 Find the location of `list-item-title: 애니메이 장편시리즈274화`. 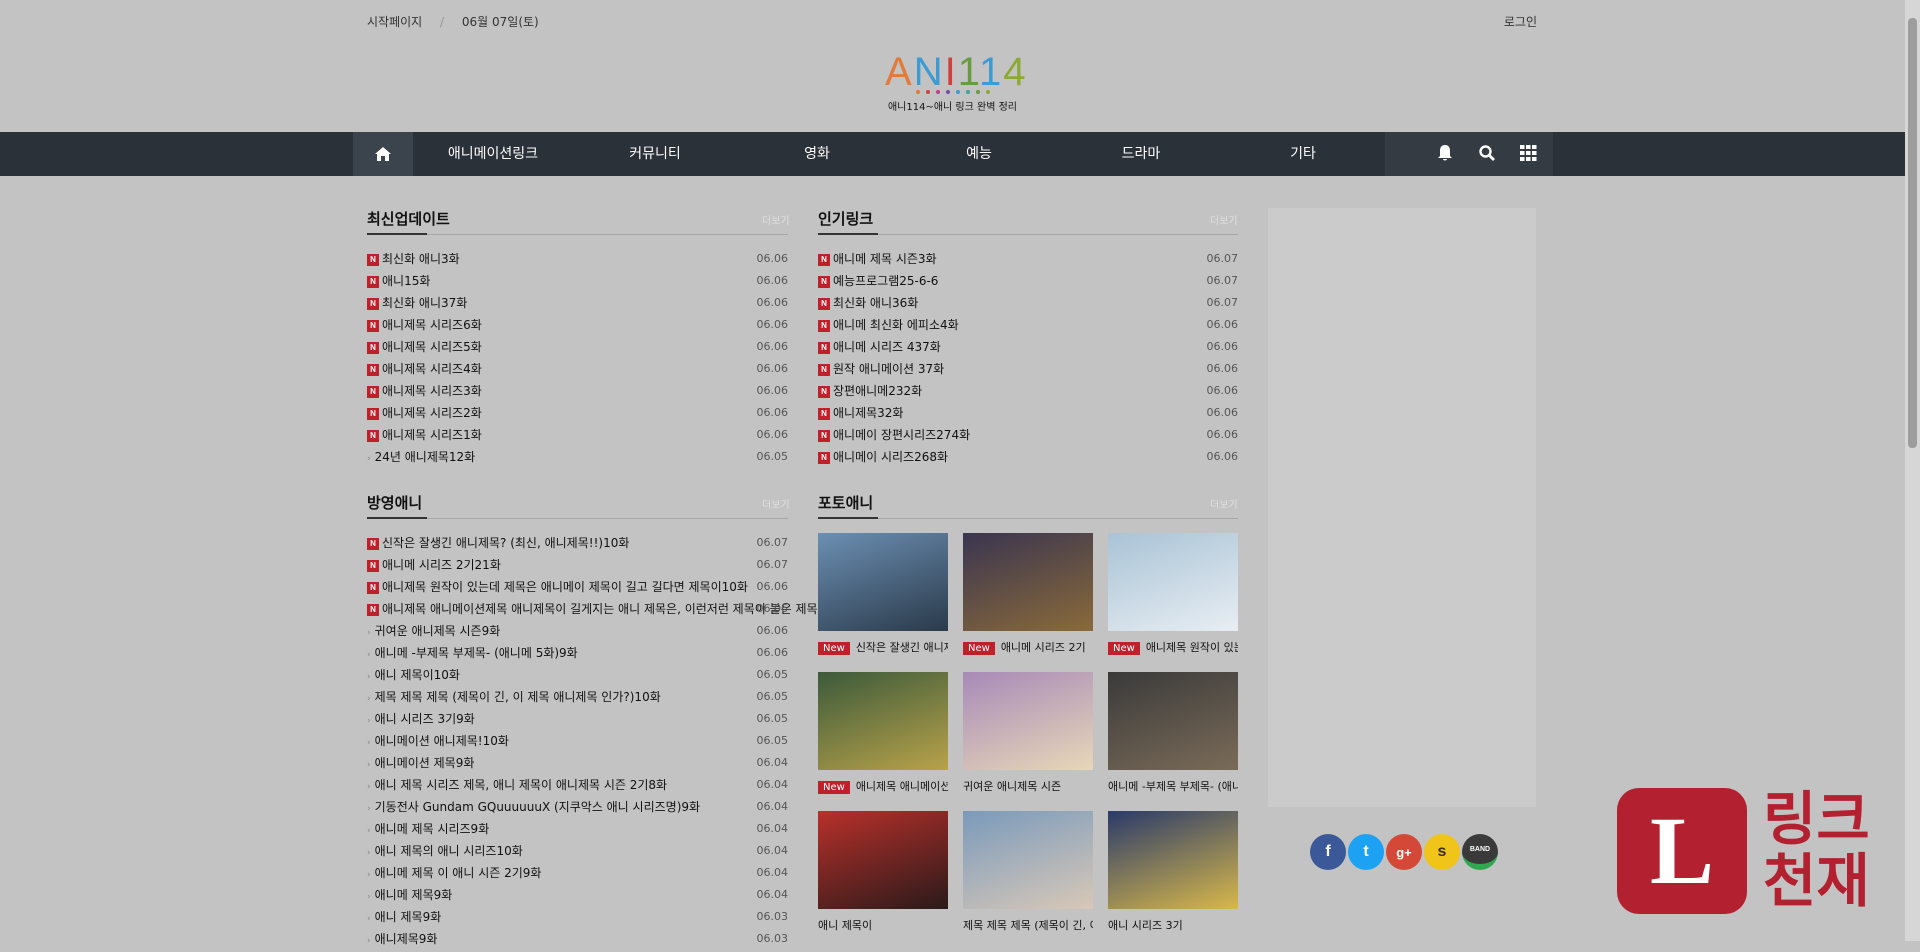

list-item-title: 애니메이 장편시리즈274화 is located at coordinates (901, 435).